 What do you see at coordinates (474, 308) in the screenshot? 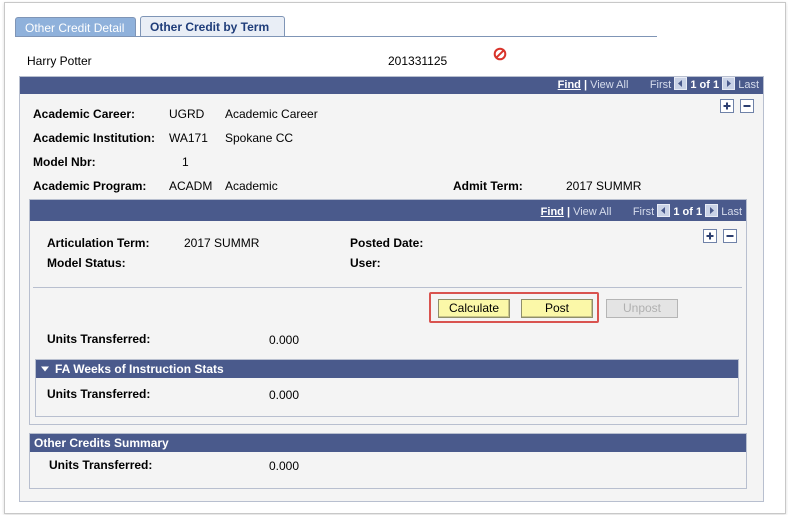
I see `calculate-button: Calculate` at bounding box center [474, 308].